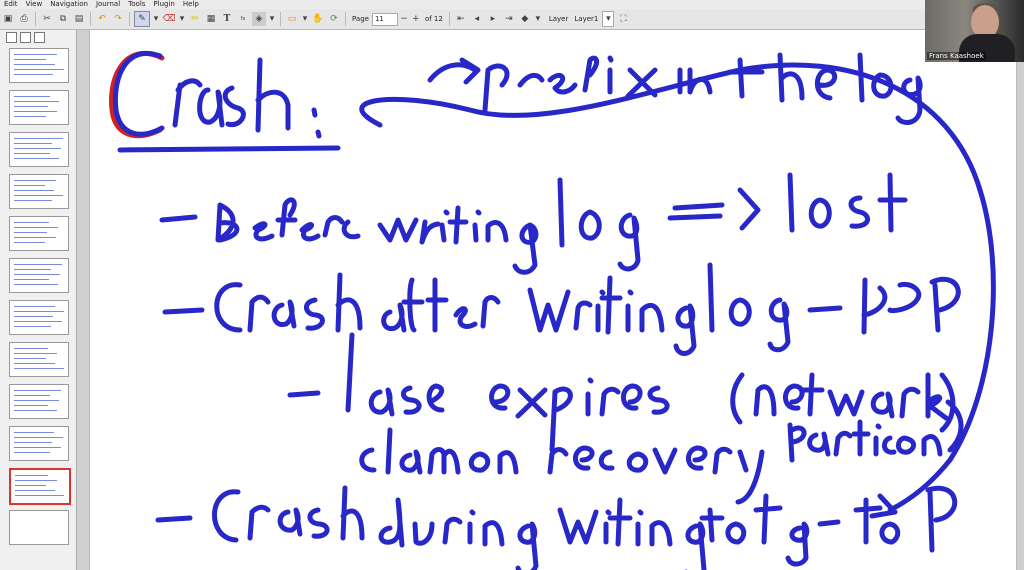  I want to click on menu-view: View, so click(34, 4).